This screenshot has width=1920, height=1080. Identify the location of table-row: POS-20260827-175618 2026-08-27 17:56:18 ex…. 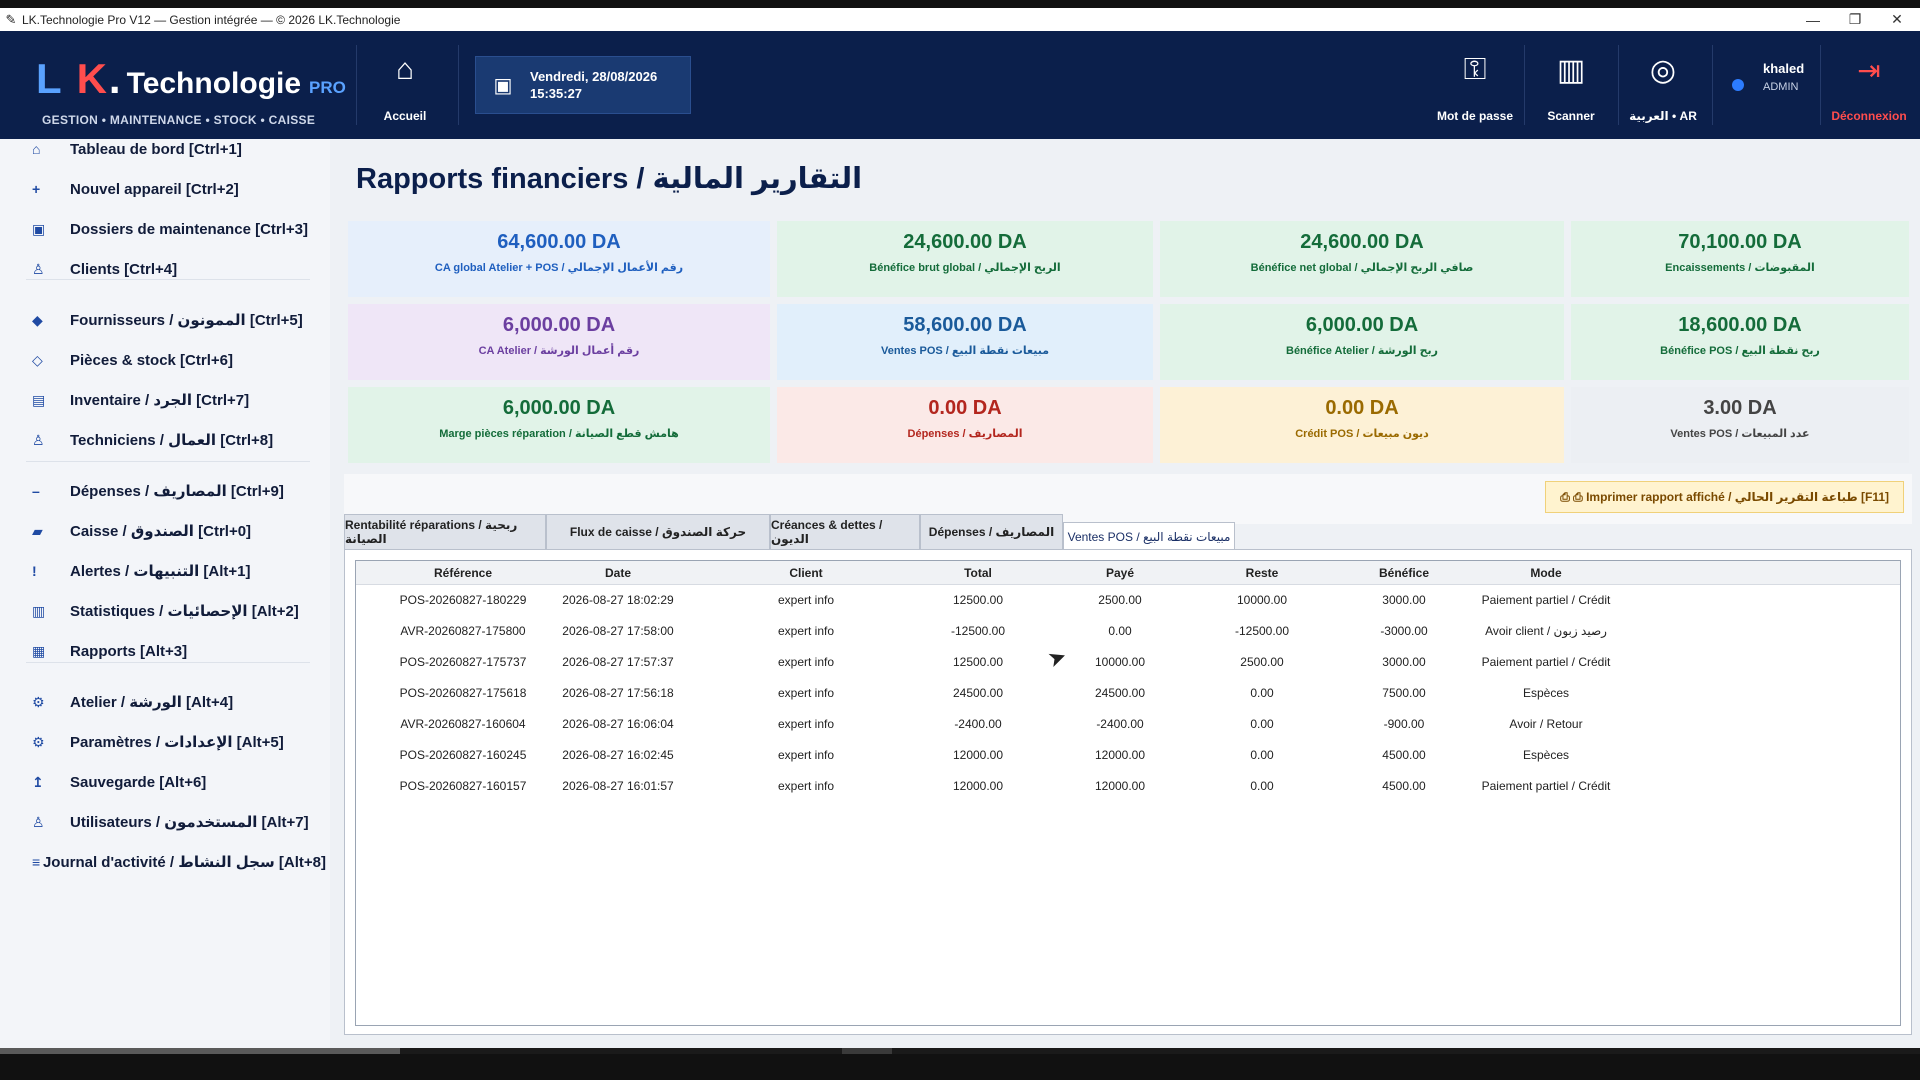
(1128, 693).